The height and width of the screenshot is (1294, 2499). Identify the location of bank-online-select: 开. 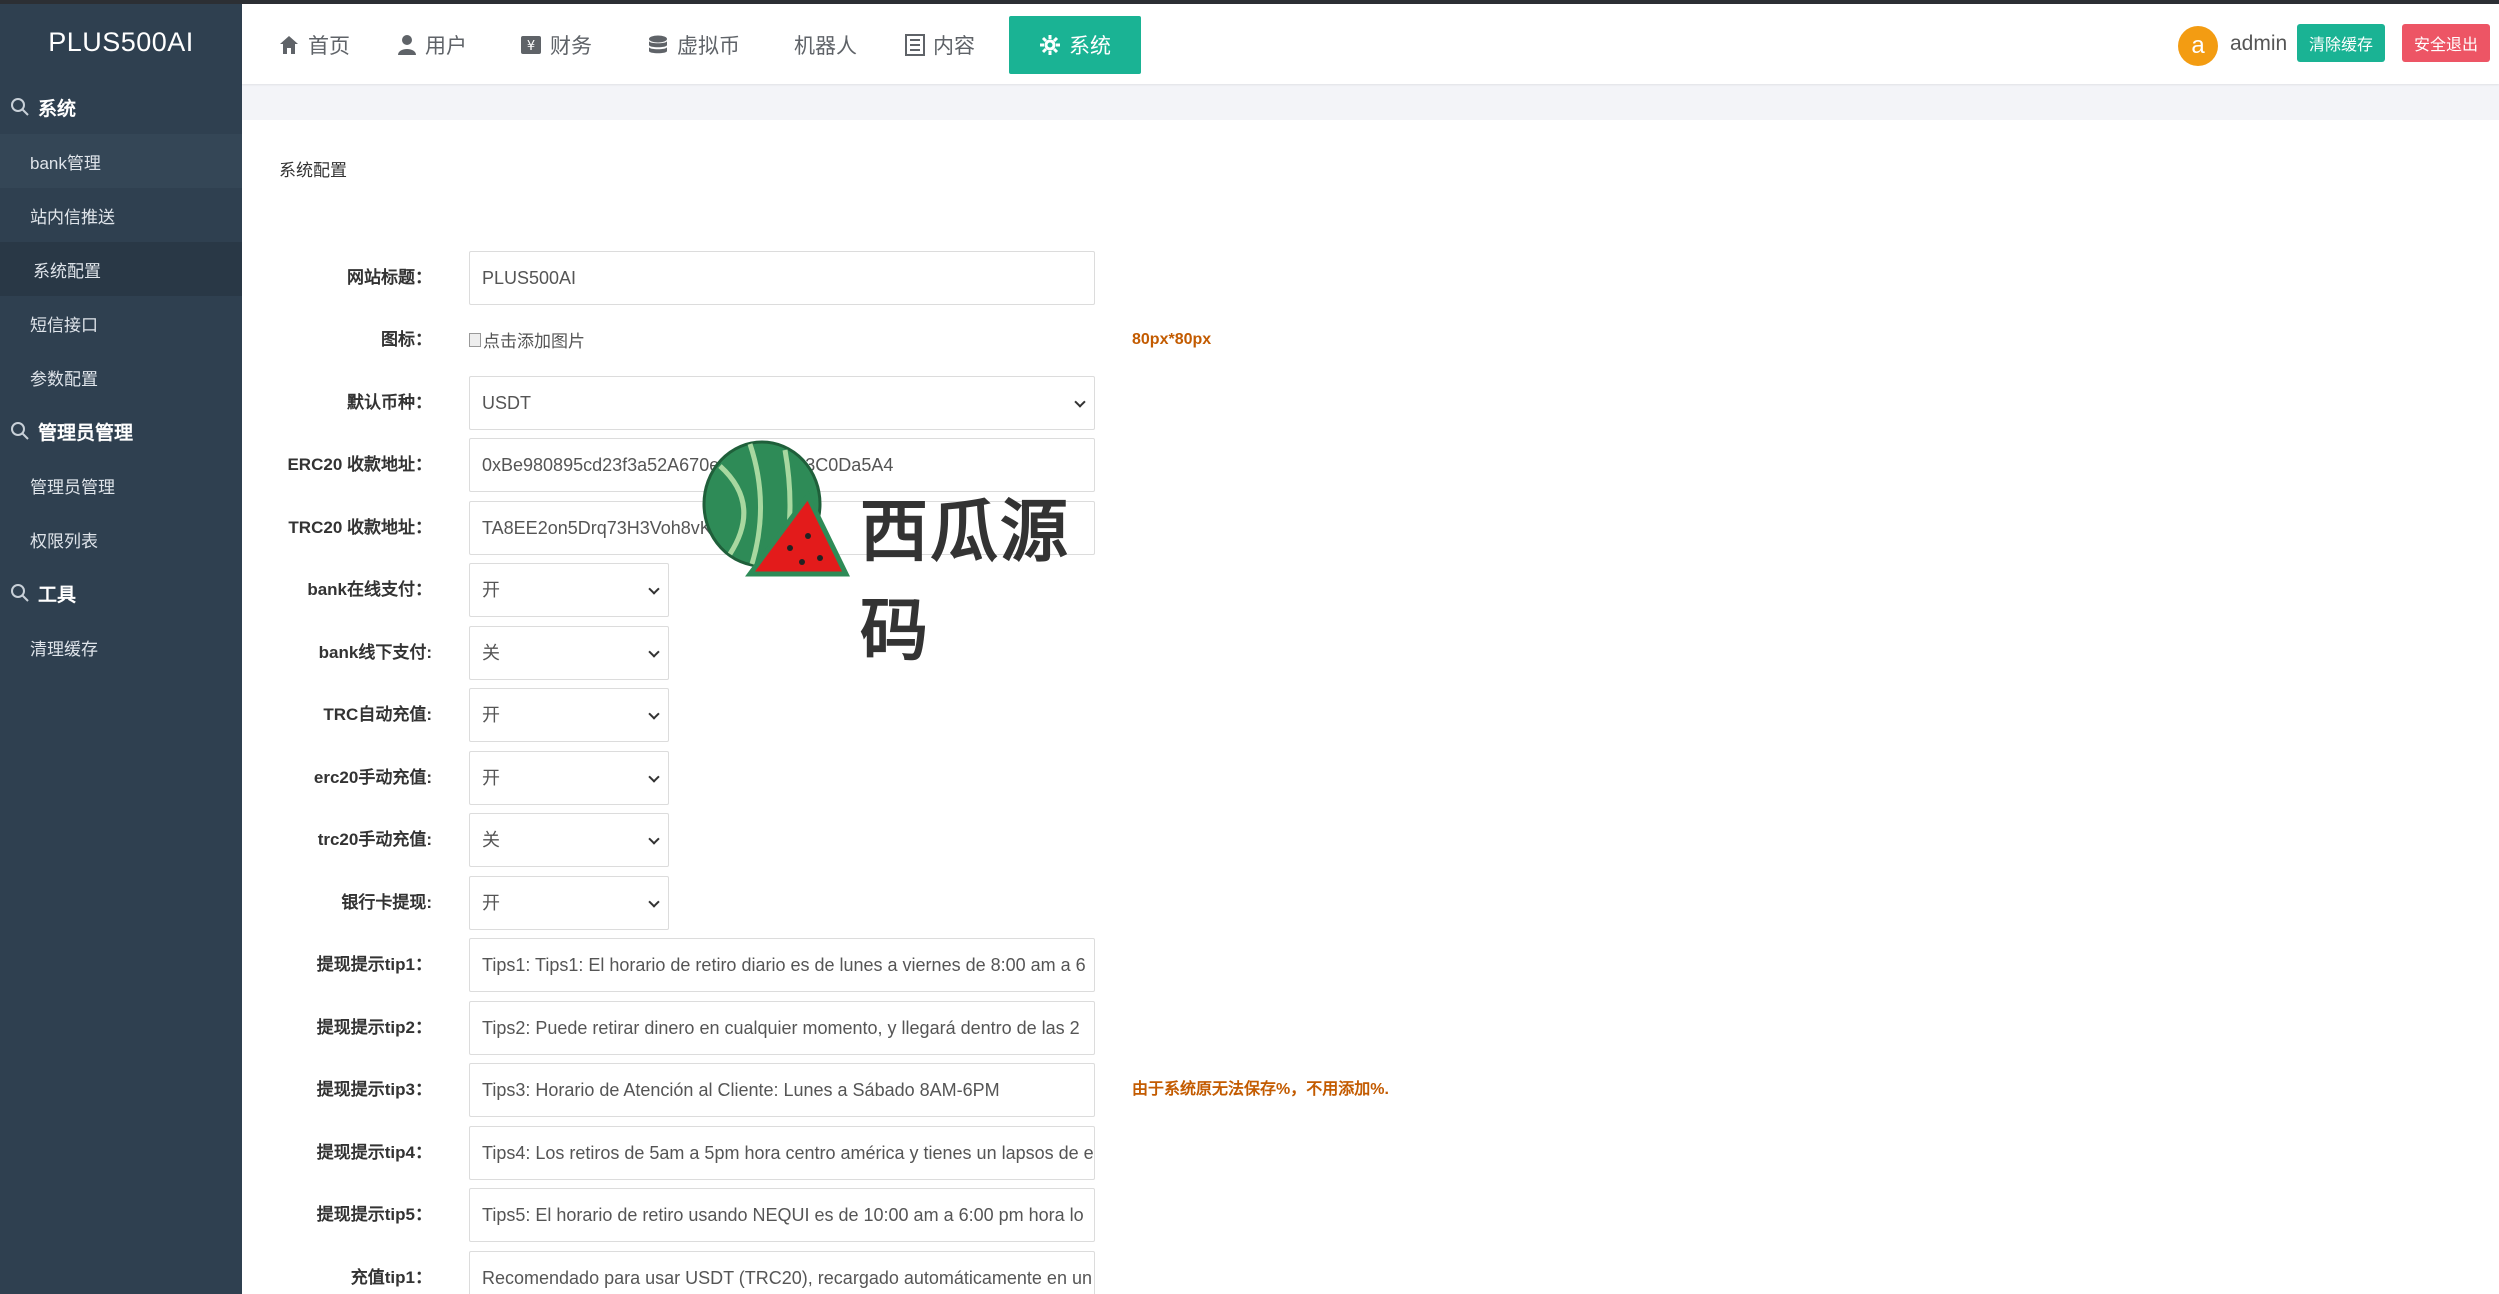
(569, 590).